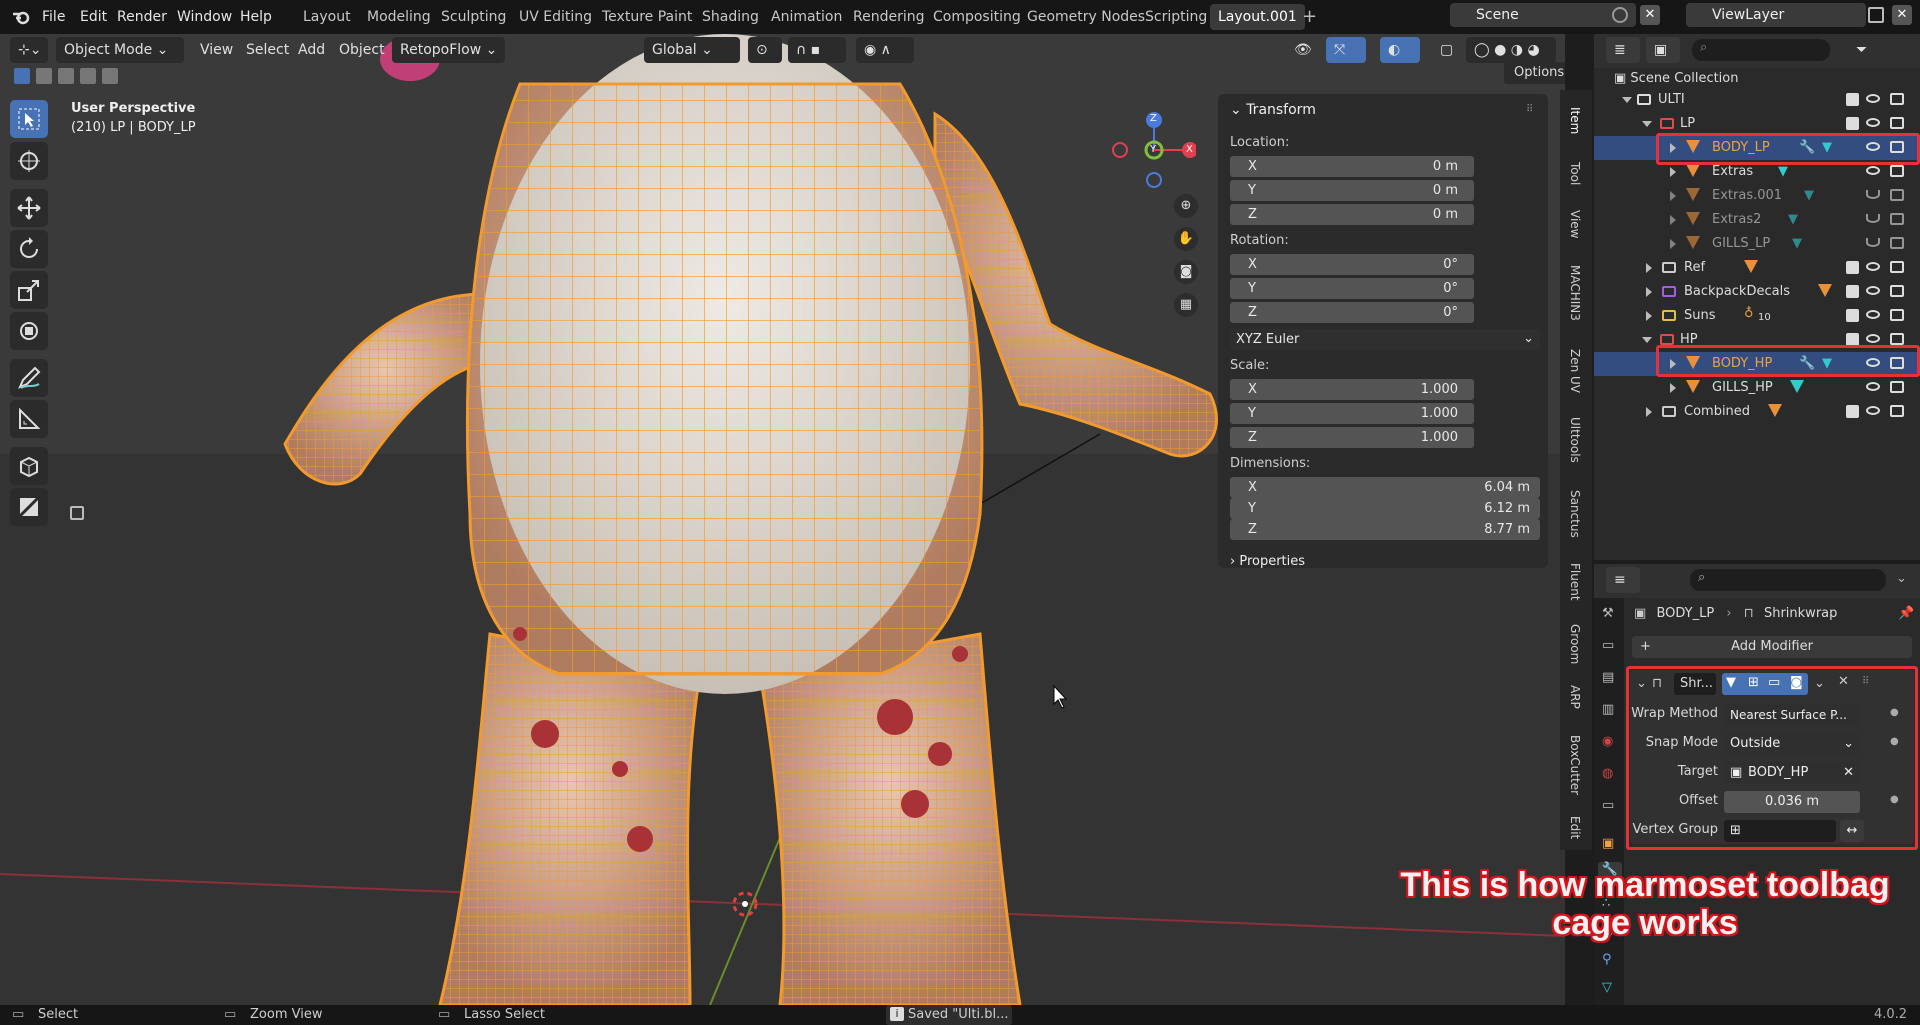 The height and width of the screenshot is (1025, 1920). What do you see at coordinates (1385, 487) in the screenshot?
I see `dimensions-x-field: X 6.04 m` at bounding box center [1385, 487].